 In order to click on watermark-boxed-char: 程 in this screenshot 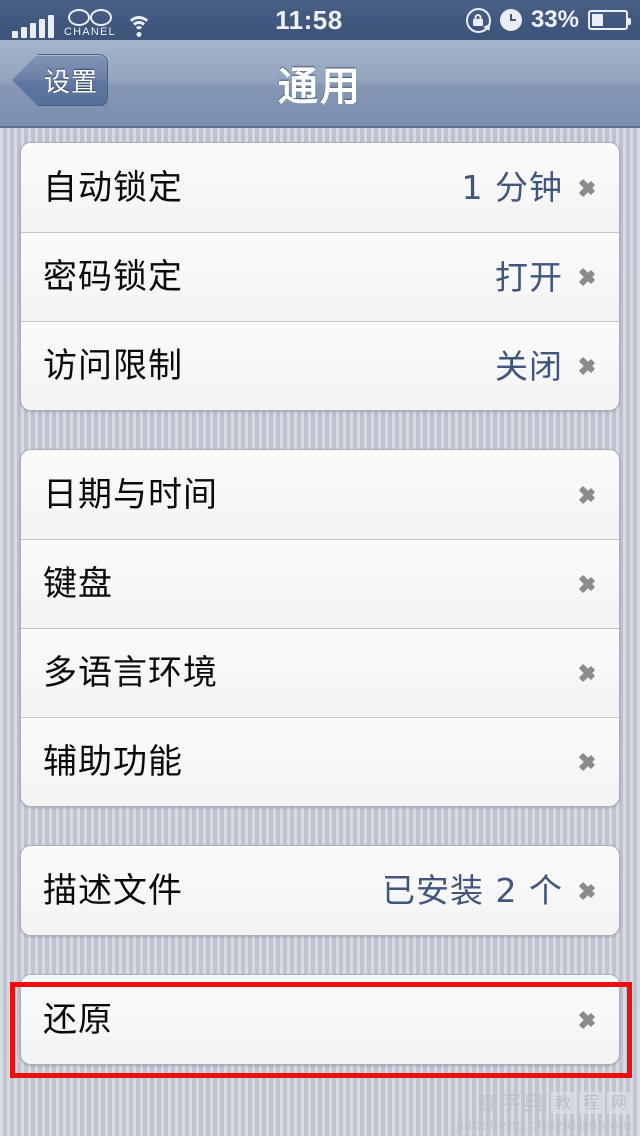, I will do `click(591, 1103)`.